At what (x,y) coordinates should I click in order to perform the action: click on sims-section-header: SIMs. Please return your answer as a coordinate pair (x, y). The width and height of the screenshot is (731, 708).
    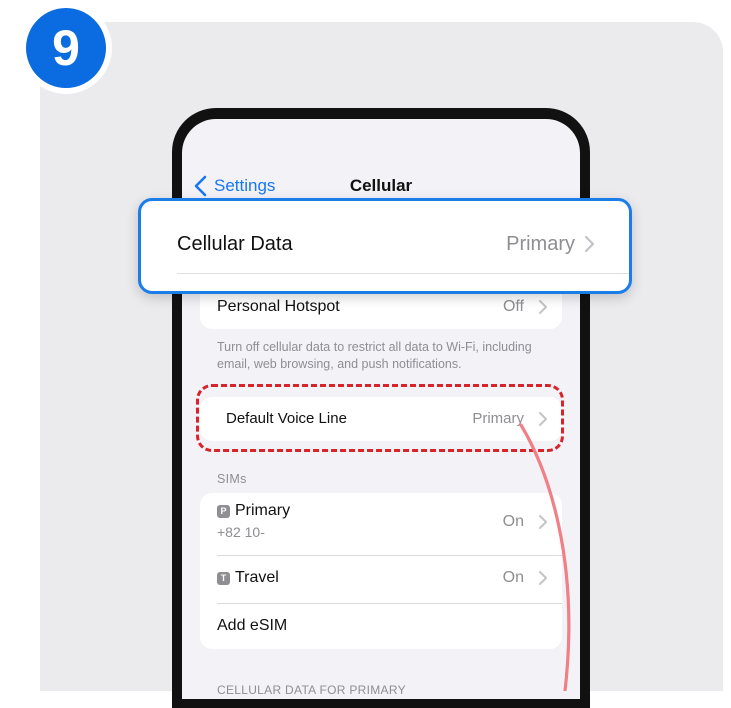
    Looking at the image, I should click on (232, 479).